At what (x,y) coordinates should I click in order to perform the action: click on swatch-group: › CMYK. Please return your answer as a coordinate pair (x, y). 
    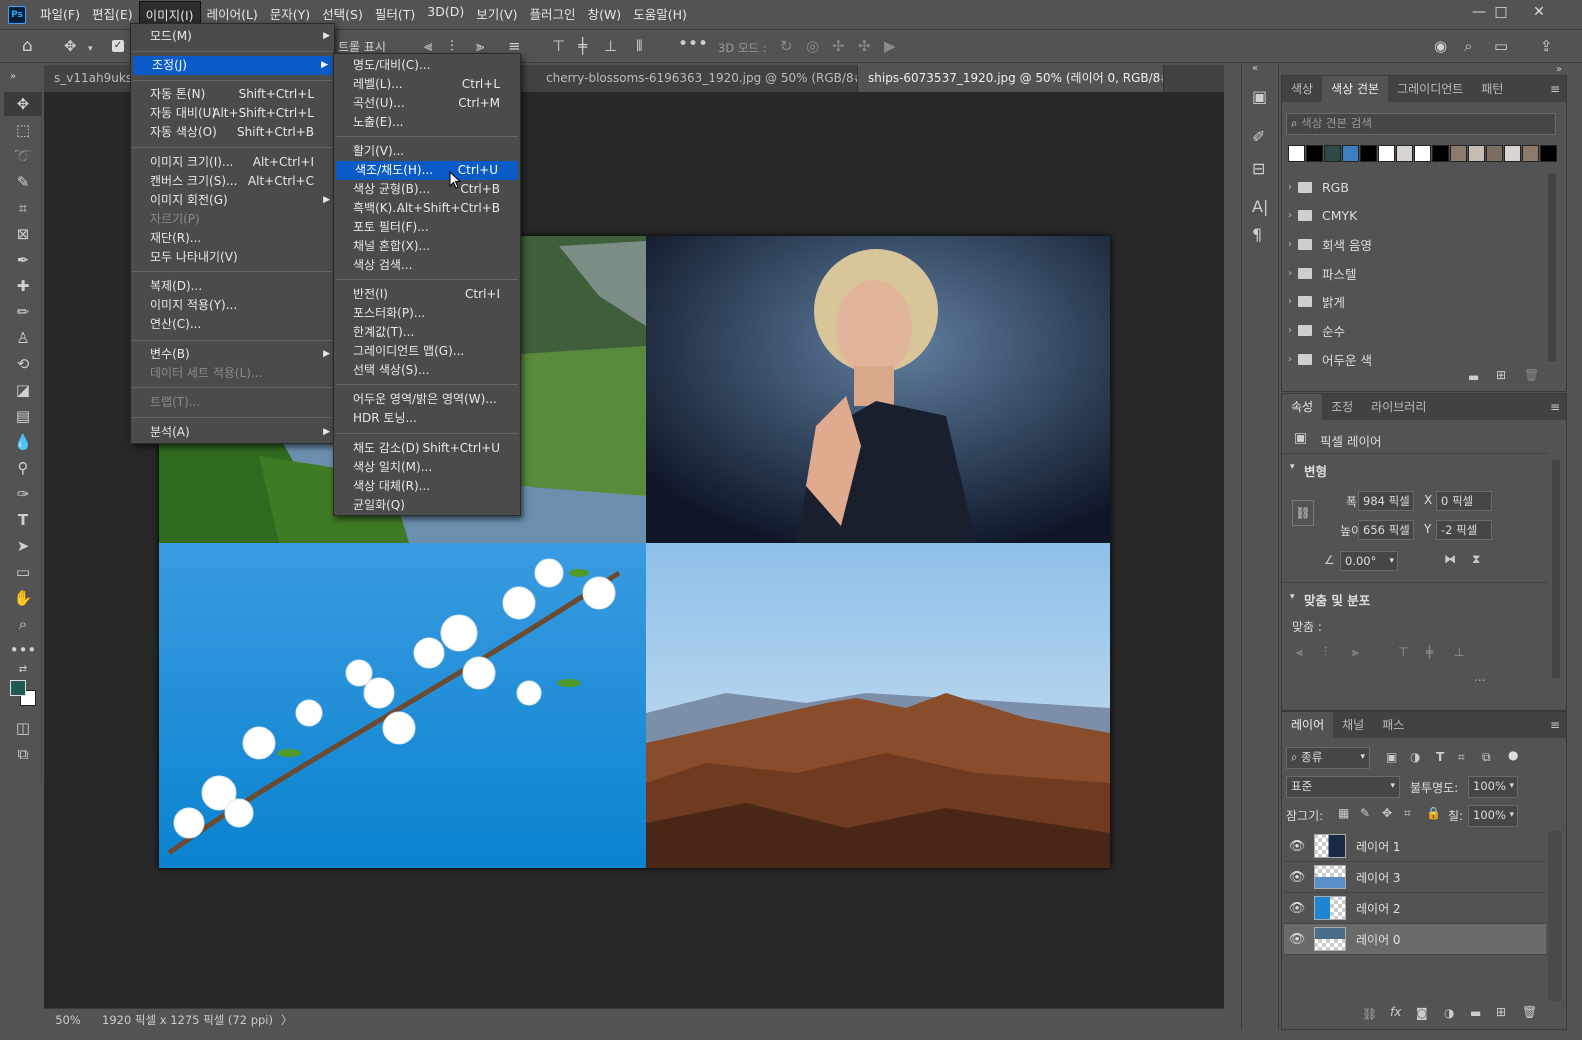
    Looking at the image, I should click on (1418, 216).